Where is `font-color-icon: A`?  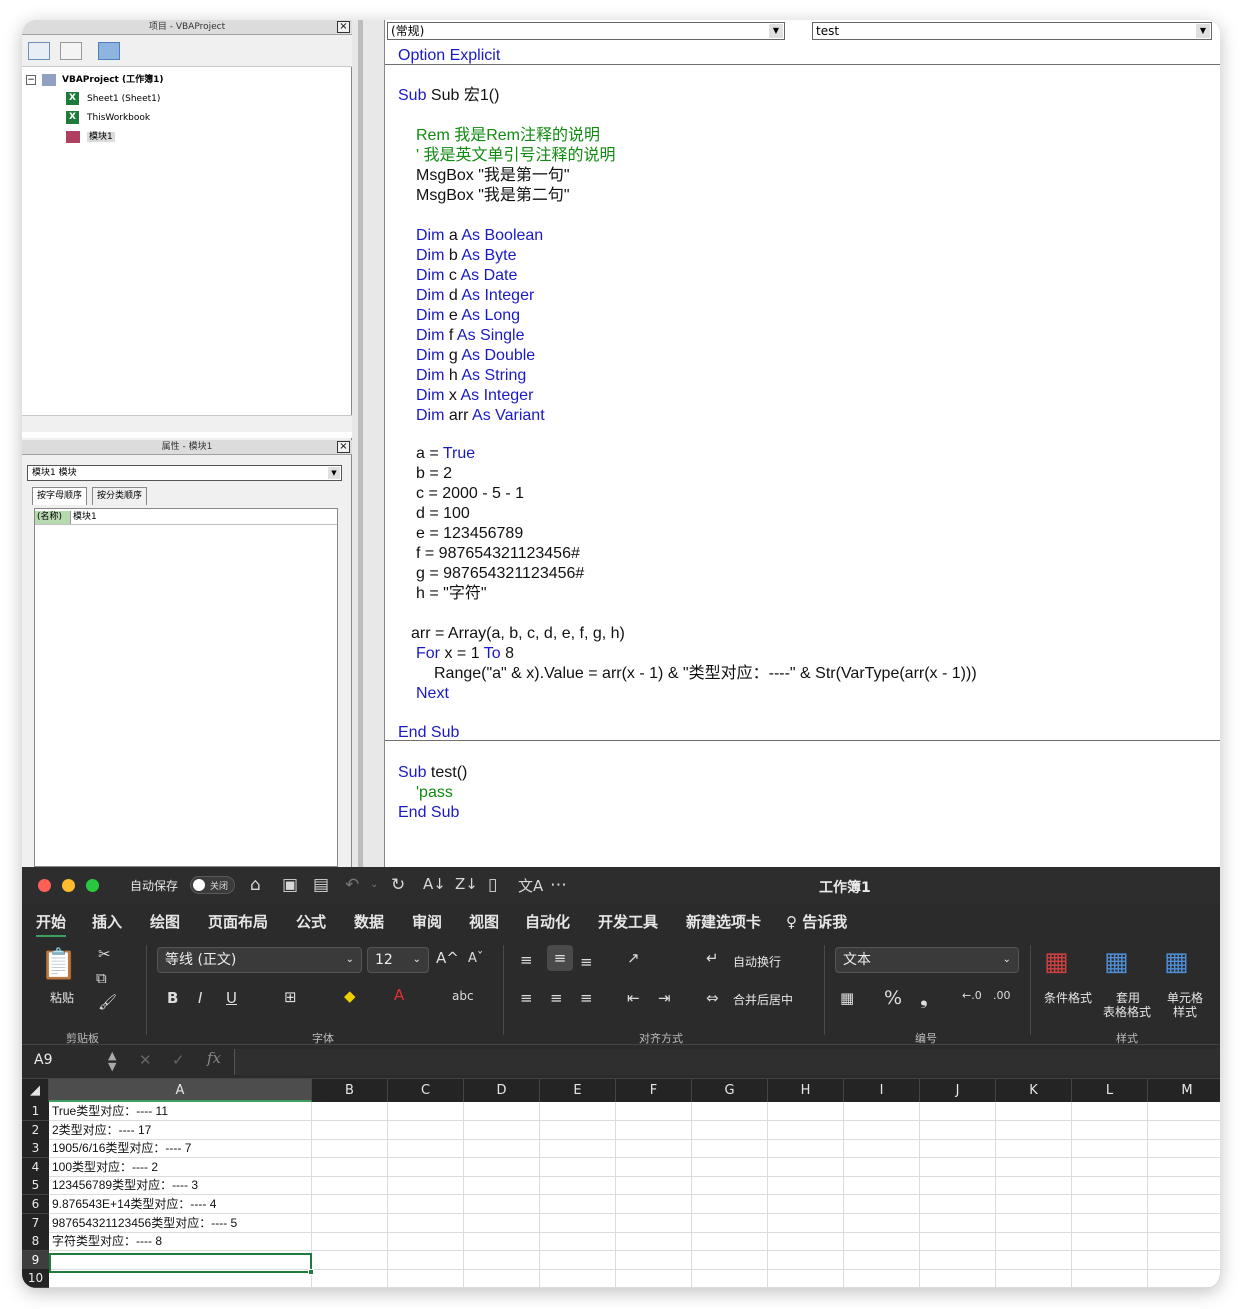
font-color-icon: A is located at coordinates (399, 995).